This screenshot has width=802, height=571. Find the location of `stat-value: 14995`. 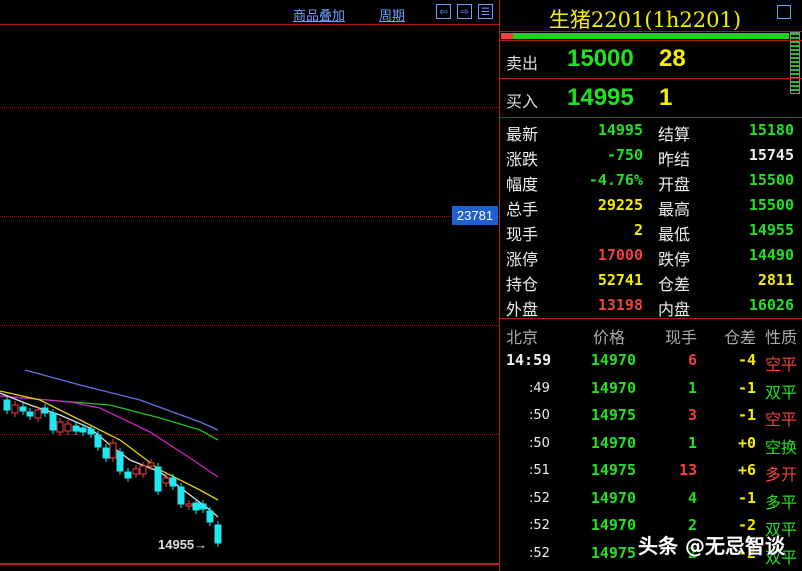

stat-value: 14995 is located at coordinates (620, 130).